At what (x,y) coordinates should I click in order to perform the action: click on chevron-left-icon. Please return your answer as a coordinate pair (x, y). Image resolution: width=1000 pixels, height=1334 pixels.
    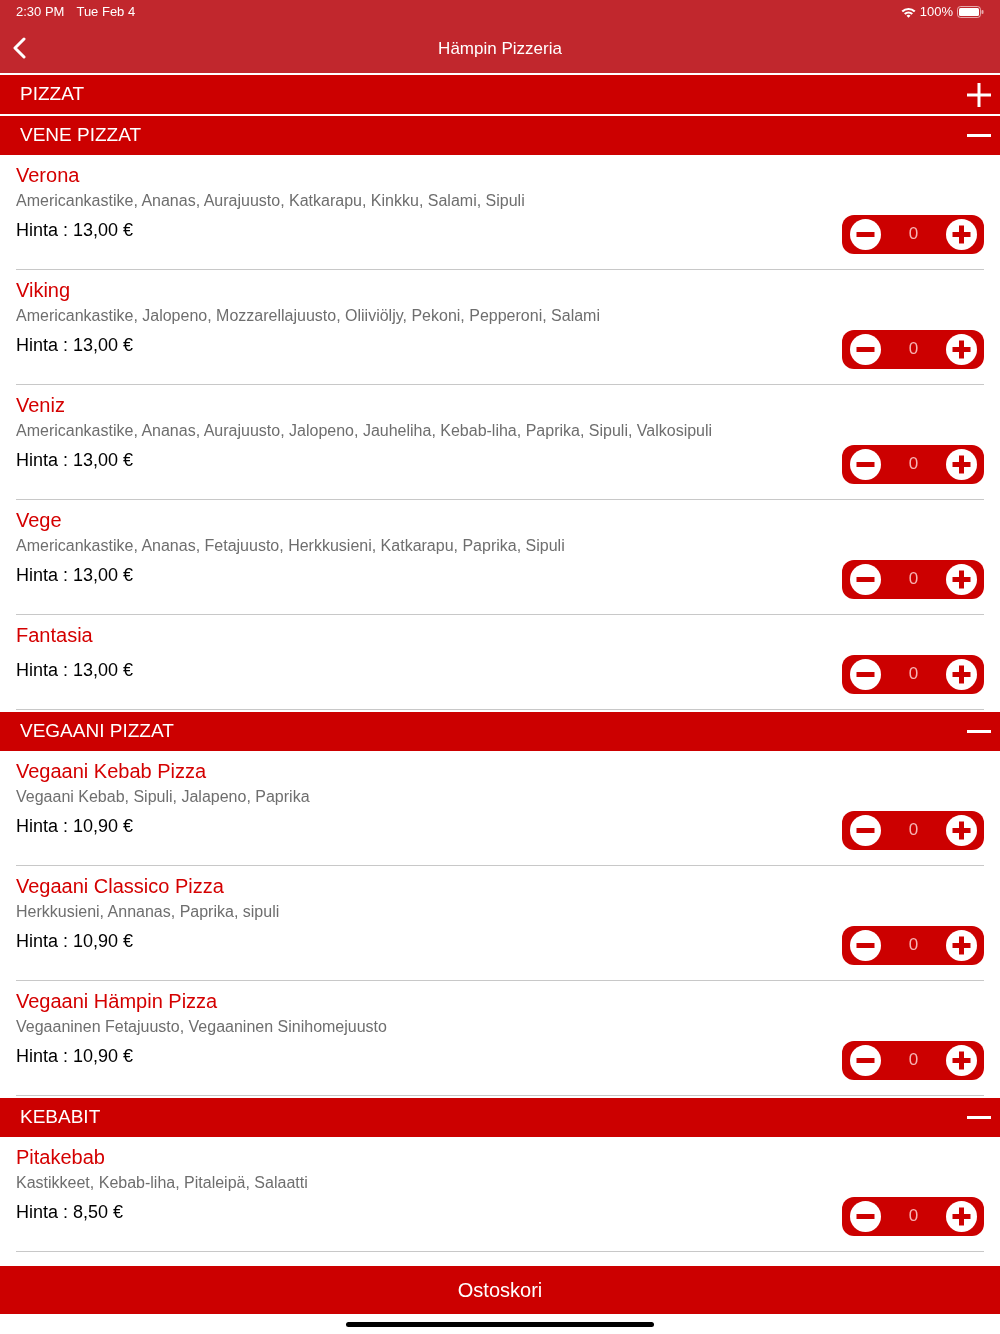
    Looking at the image, I should click on (19, 48).